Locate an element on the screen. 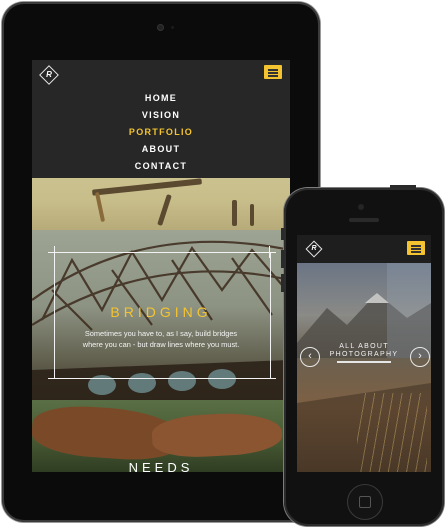  birds-photo is located at coordinates (161, 204).